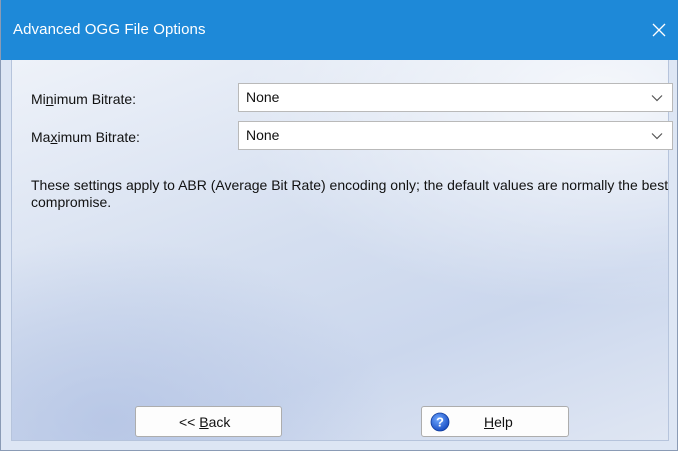 This screenshot has width=678, height=451. What do you see at coordinates (498, 422) in the screenshot?
I see `help-button-label: Help` at bounding box center [498, 422].